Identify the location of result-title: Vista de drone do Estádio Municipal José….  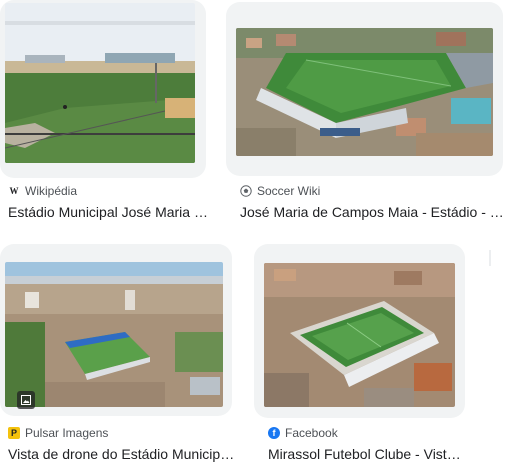
(122, 454).